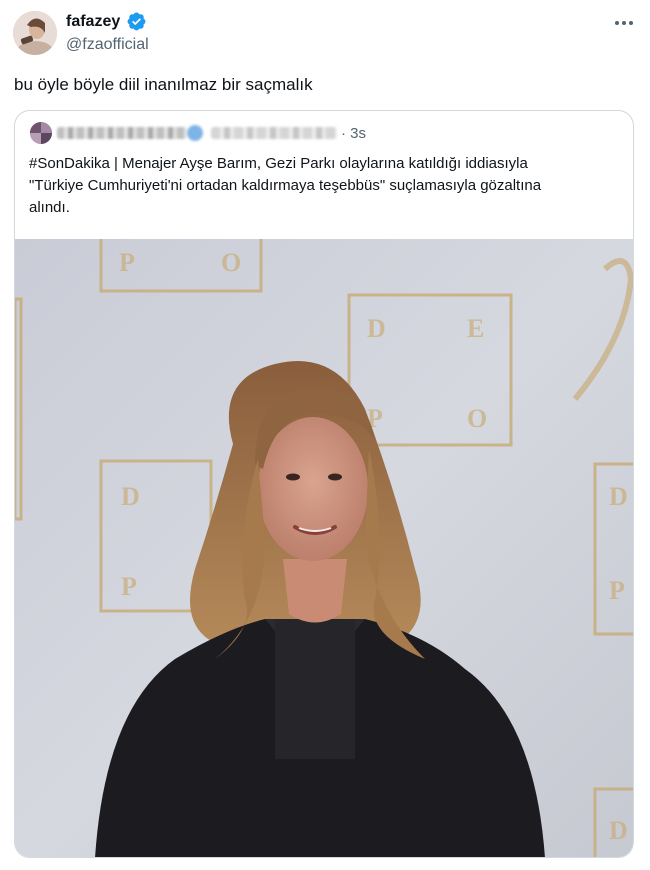 This screenshot has height=870, width=650. I want to click on author-name: fafazey, so click(93, 22).